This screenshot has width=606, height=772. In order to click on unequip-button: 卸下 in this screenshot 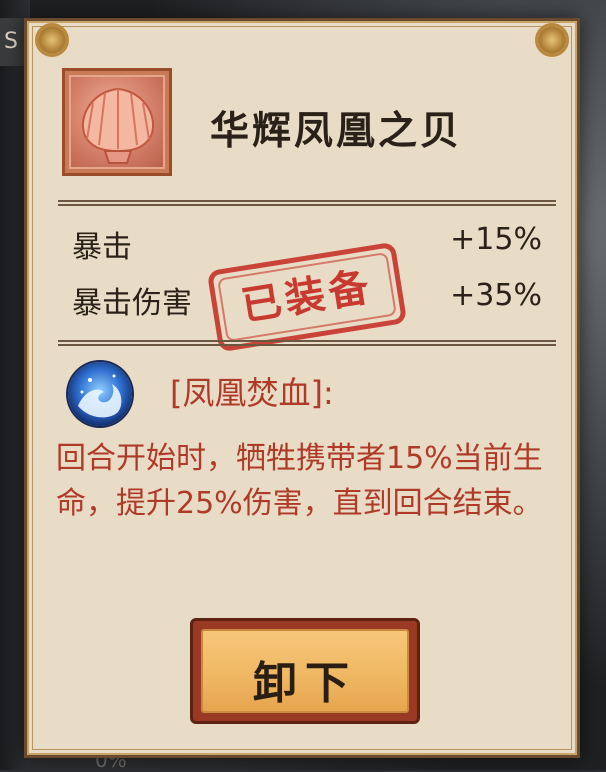, I will do `click(305, 671)`.